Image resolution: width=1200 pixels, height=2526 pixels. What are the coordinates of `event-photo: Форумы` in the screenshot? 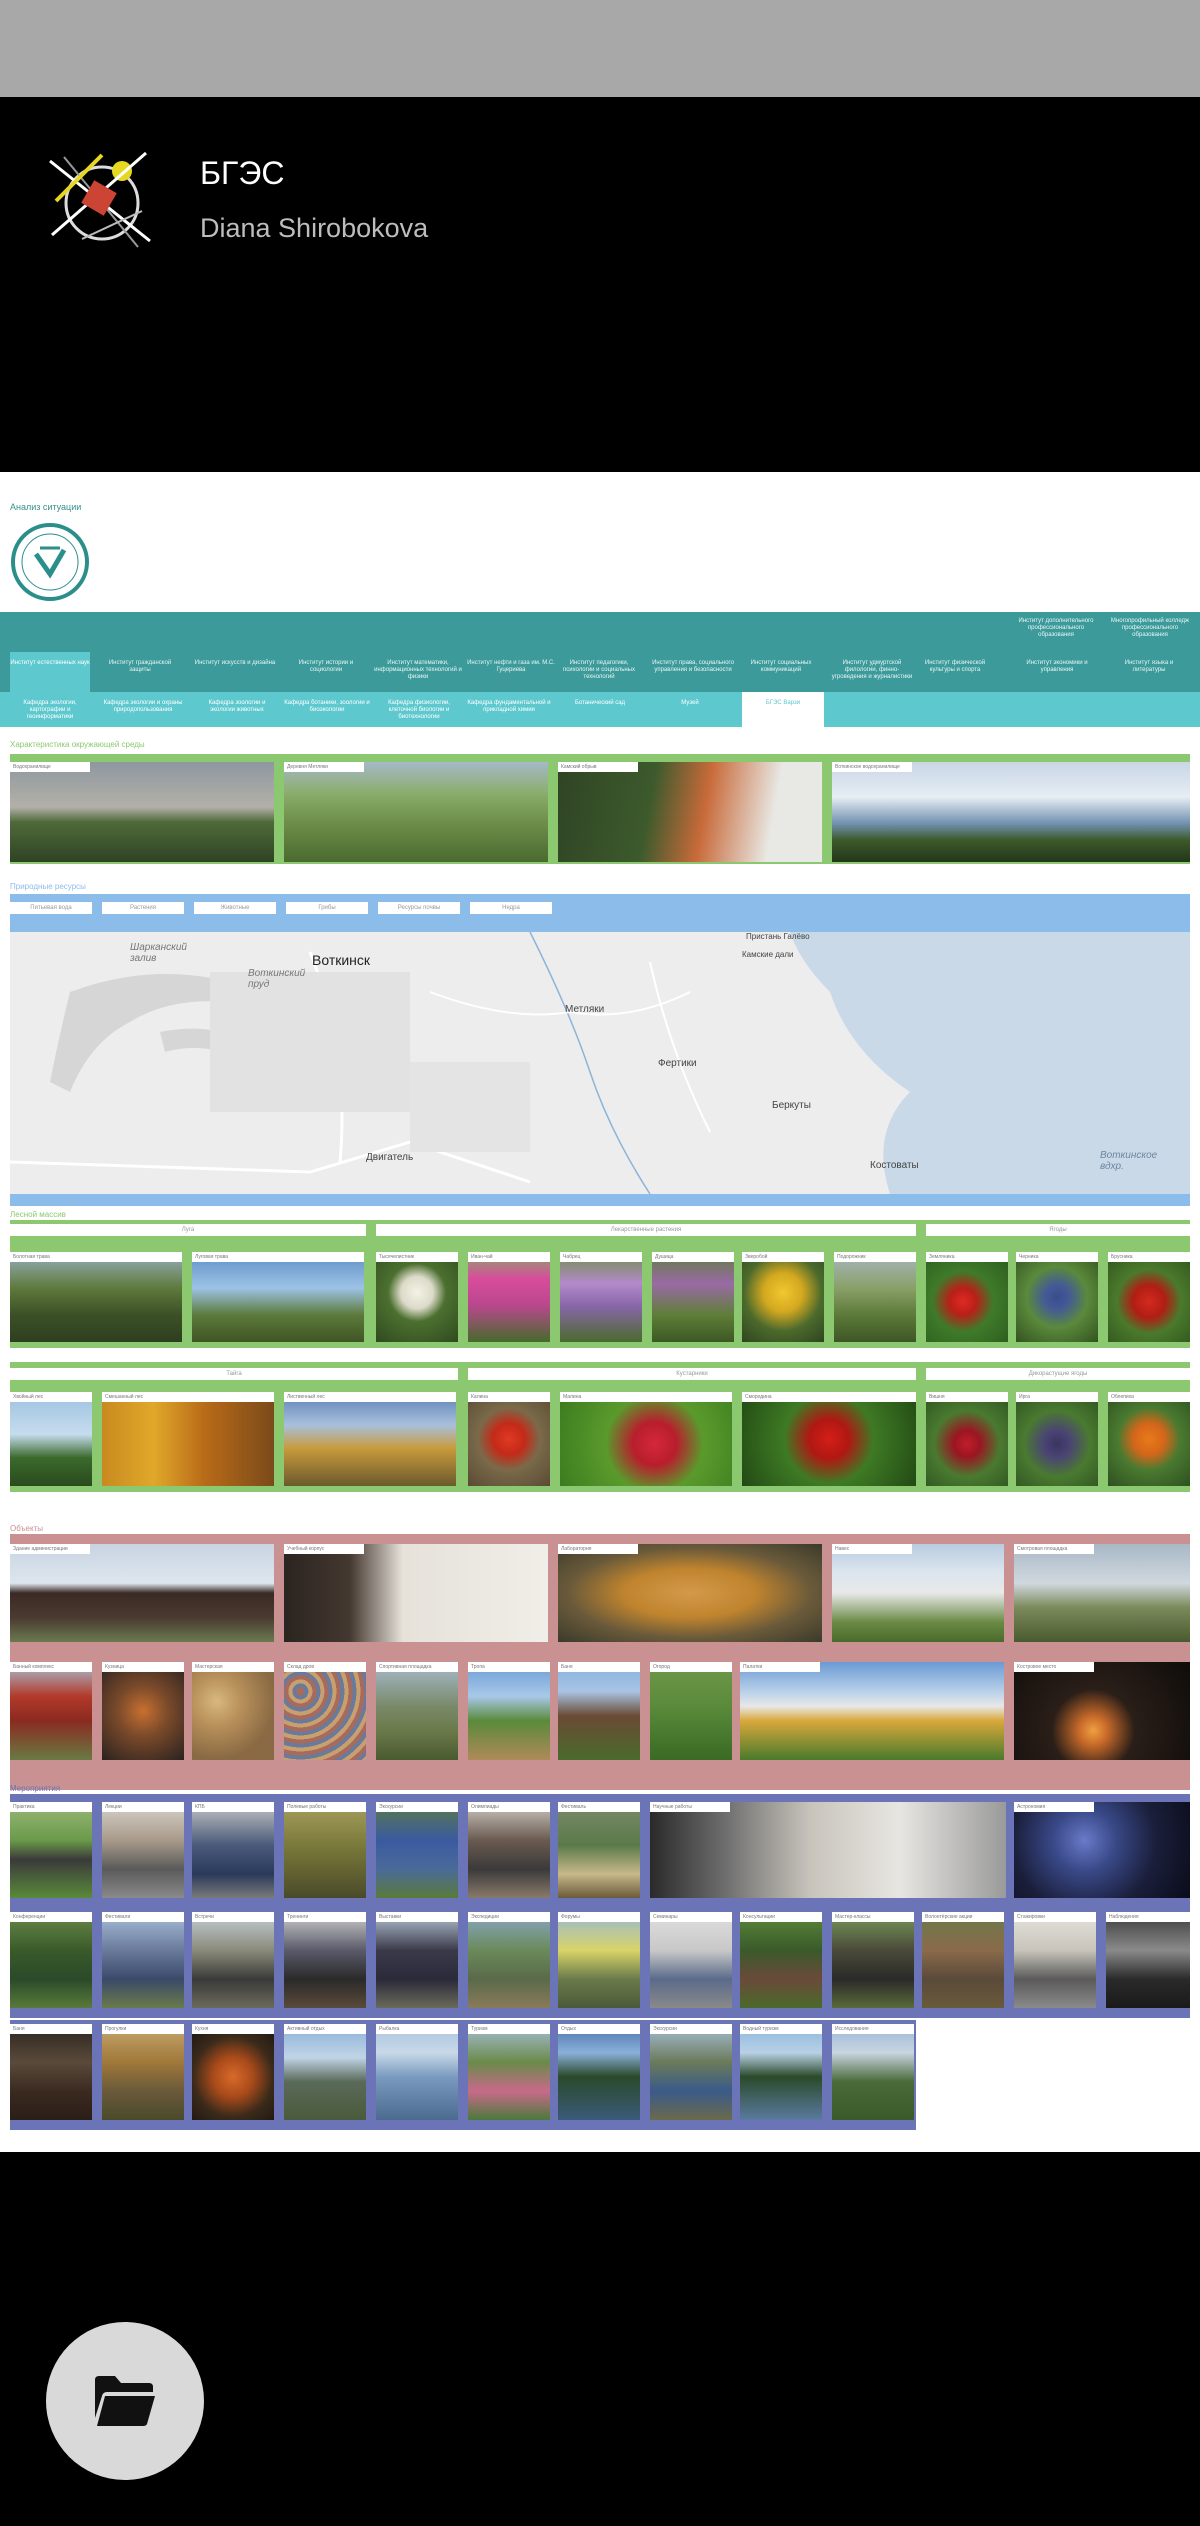 It's located at (599, 1960).